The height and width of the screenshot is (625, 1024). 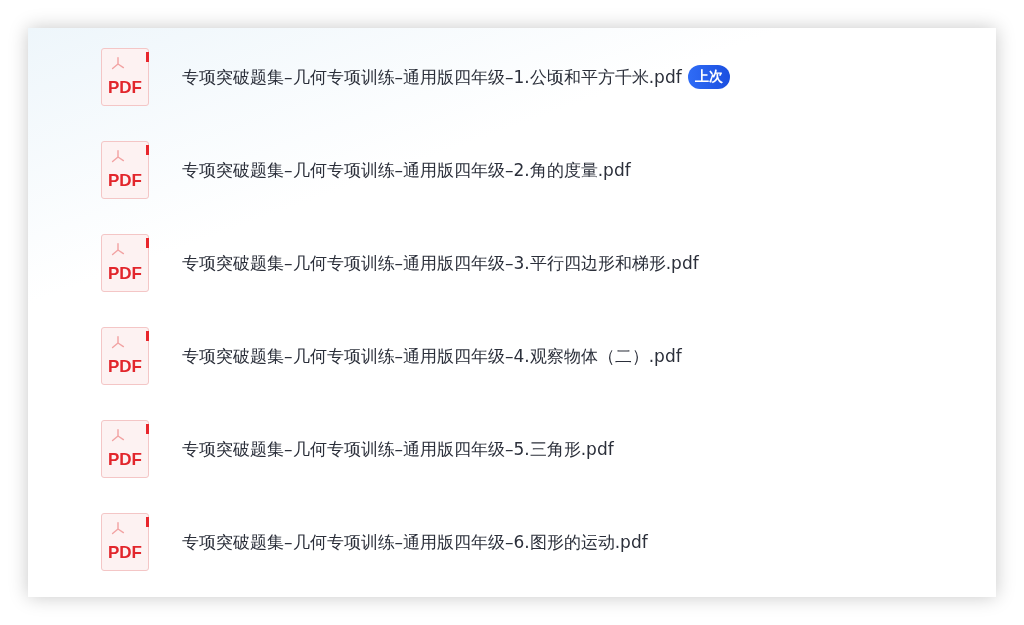 I want to click on last-opened-badge: 上次, so click(x=708, y=77).